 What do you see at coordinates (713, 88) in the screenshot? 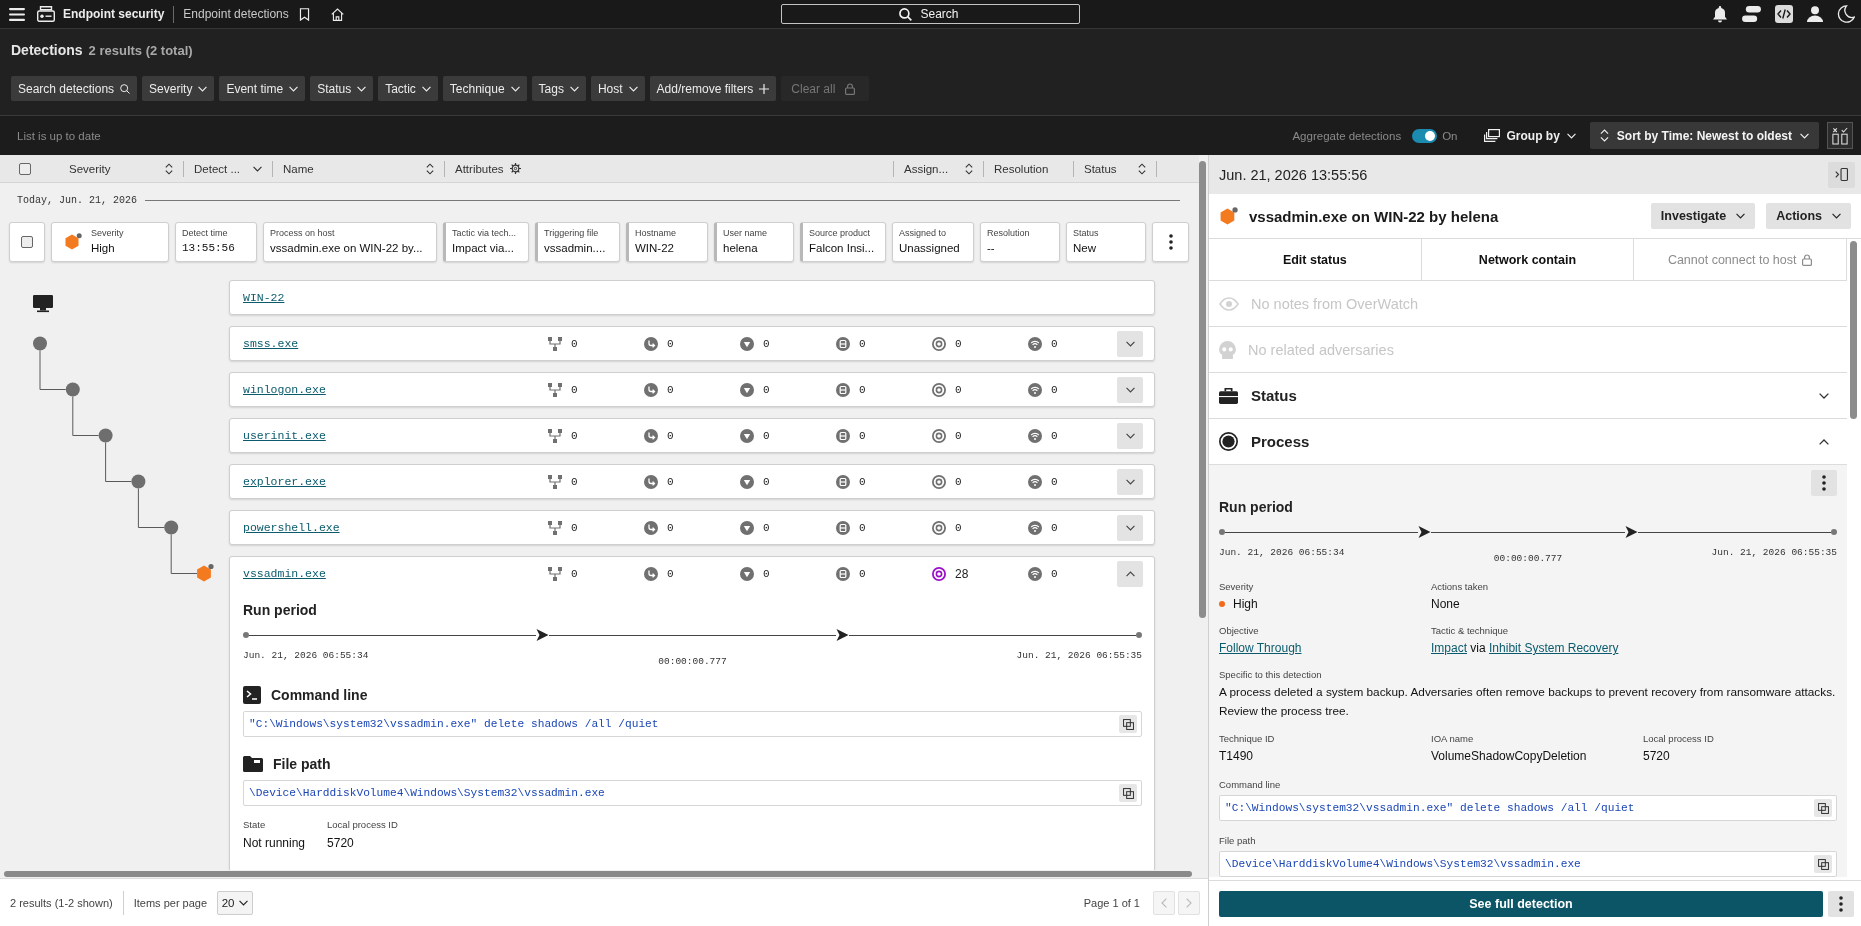
I see `add-filter-button: Add/remove filters` at bounding box center [713, 88].